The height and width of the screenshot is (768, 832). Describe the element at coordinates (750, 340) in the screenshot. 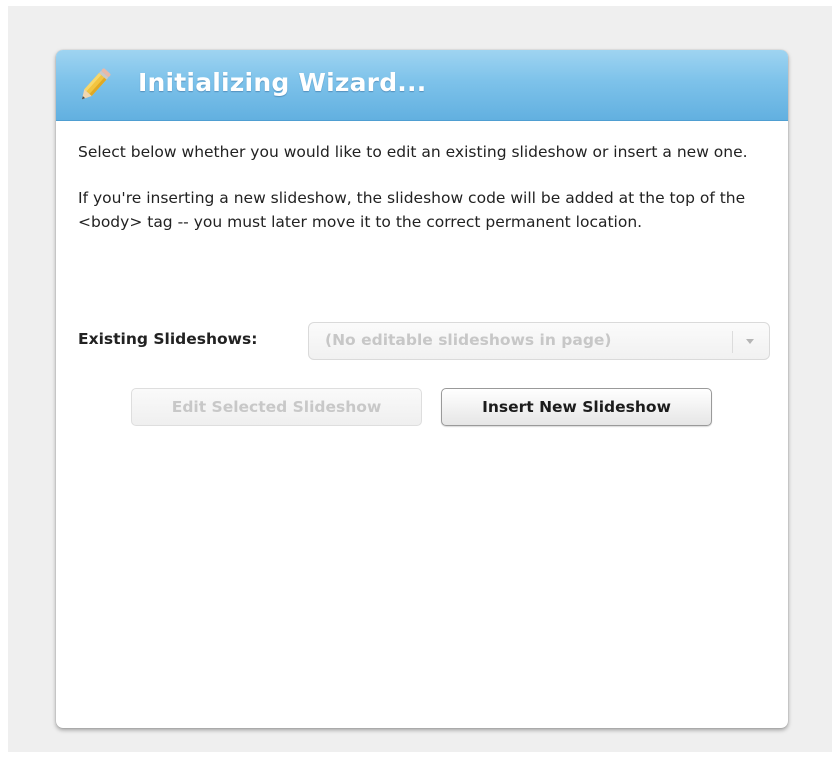

I see `chevron-down-icon` at that location.